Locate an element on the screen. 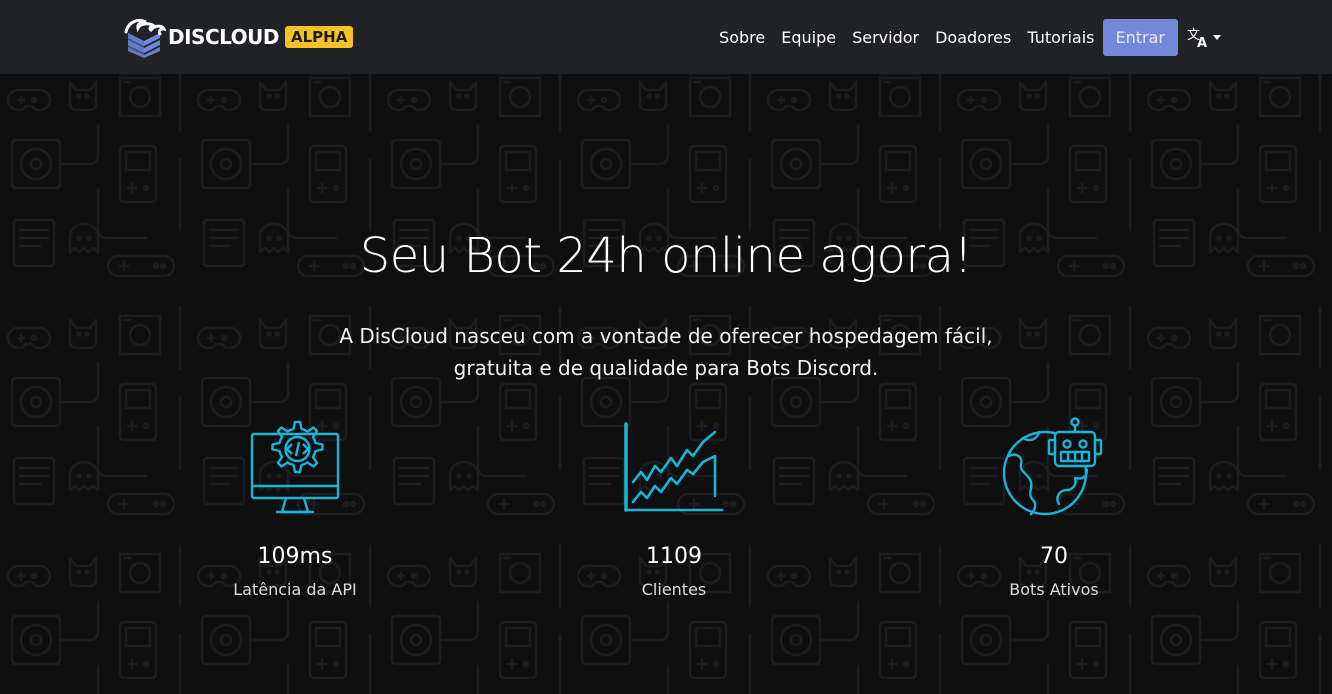 This screenshot has height=694, width=1332. stat-api-latency: 109ms Latência da API is located at coordinates (295, 507).